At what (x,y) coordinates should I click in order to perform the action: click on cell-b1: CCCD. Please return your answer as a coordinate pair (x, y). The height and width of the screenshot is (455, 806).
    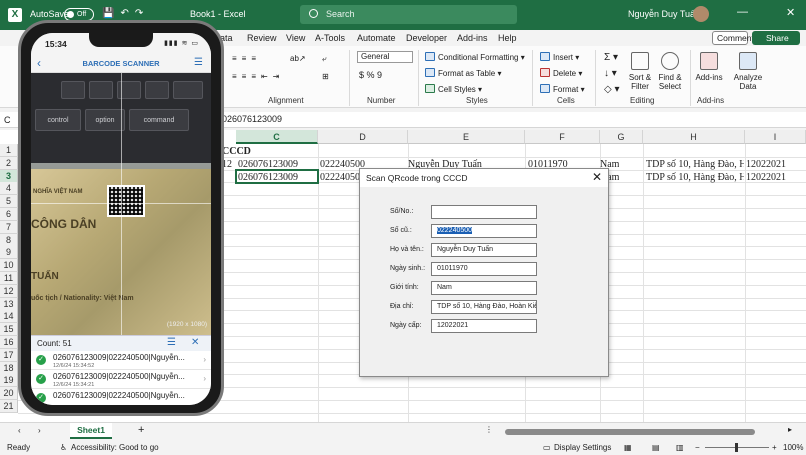
    Looking at the image, I should click on (236, 151).